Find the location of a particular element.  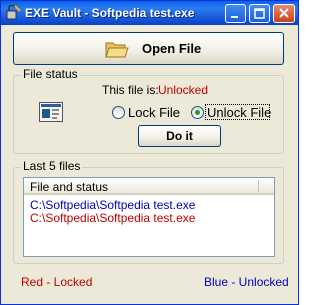

do-it-button: Do it is located at coordinates (179, 136).